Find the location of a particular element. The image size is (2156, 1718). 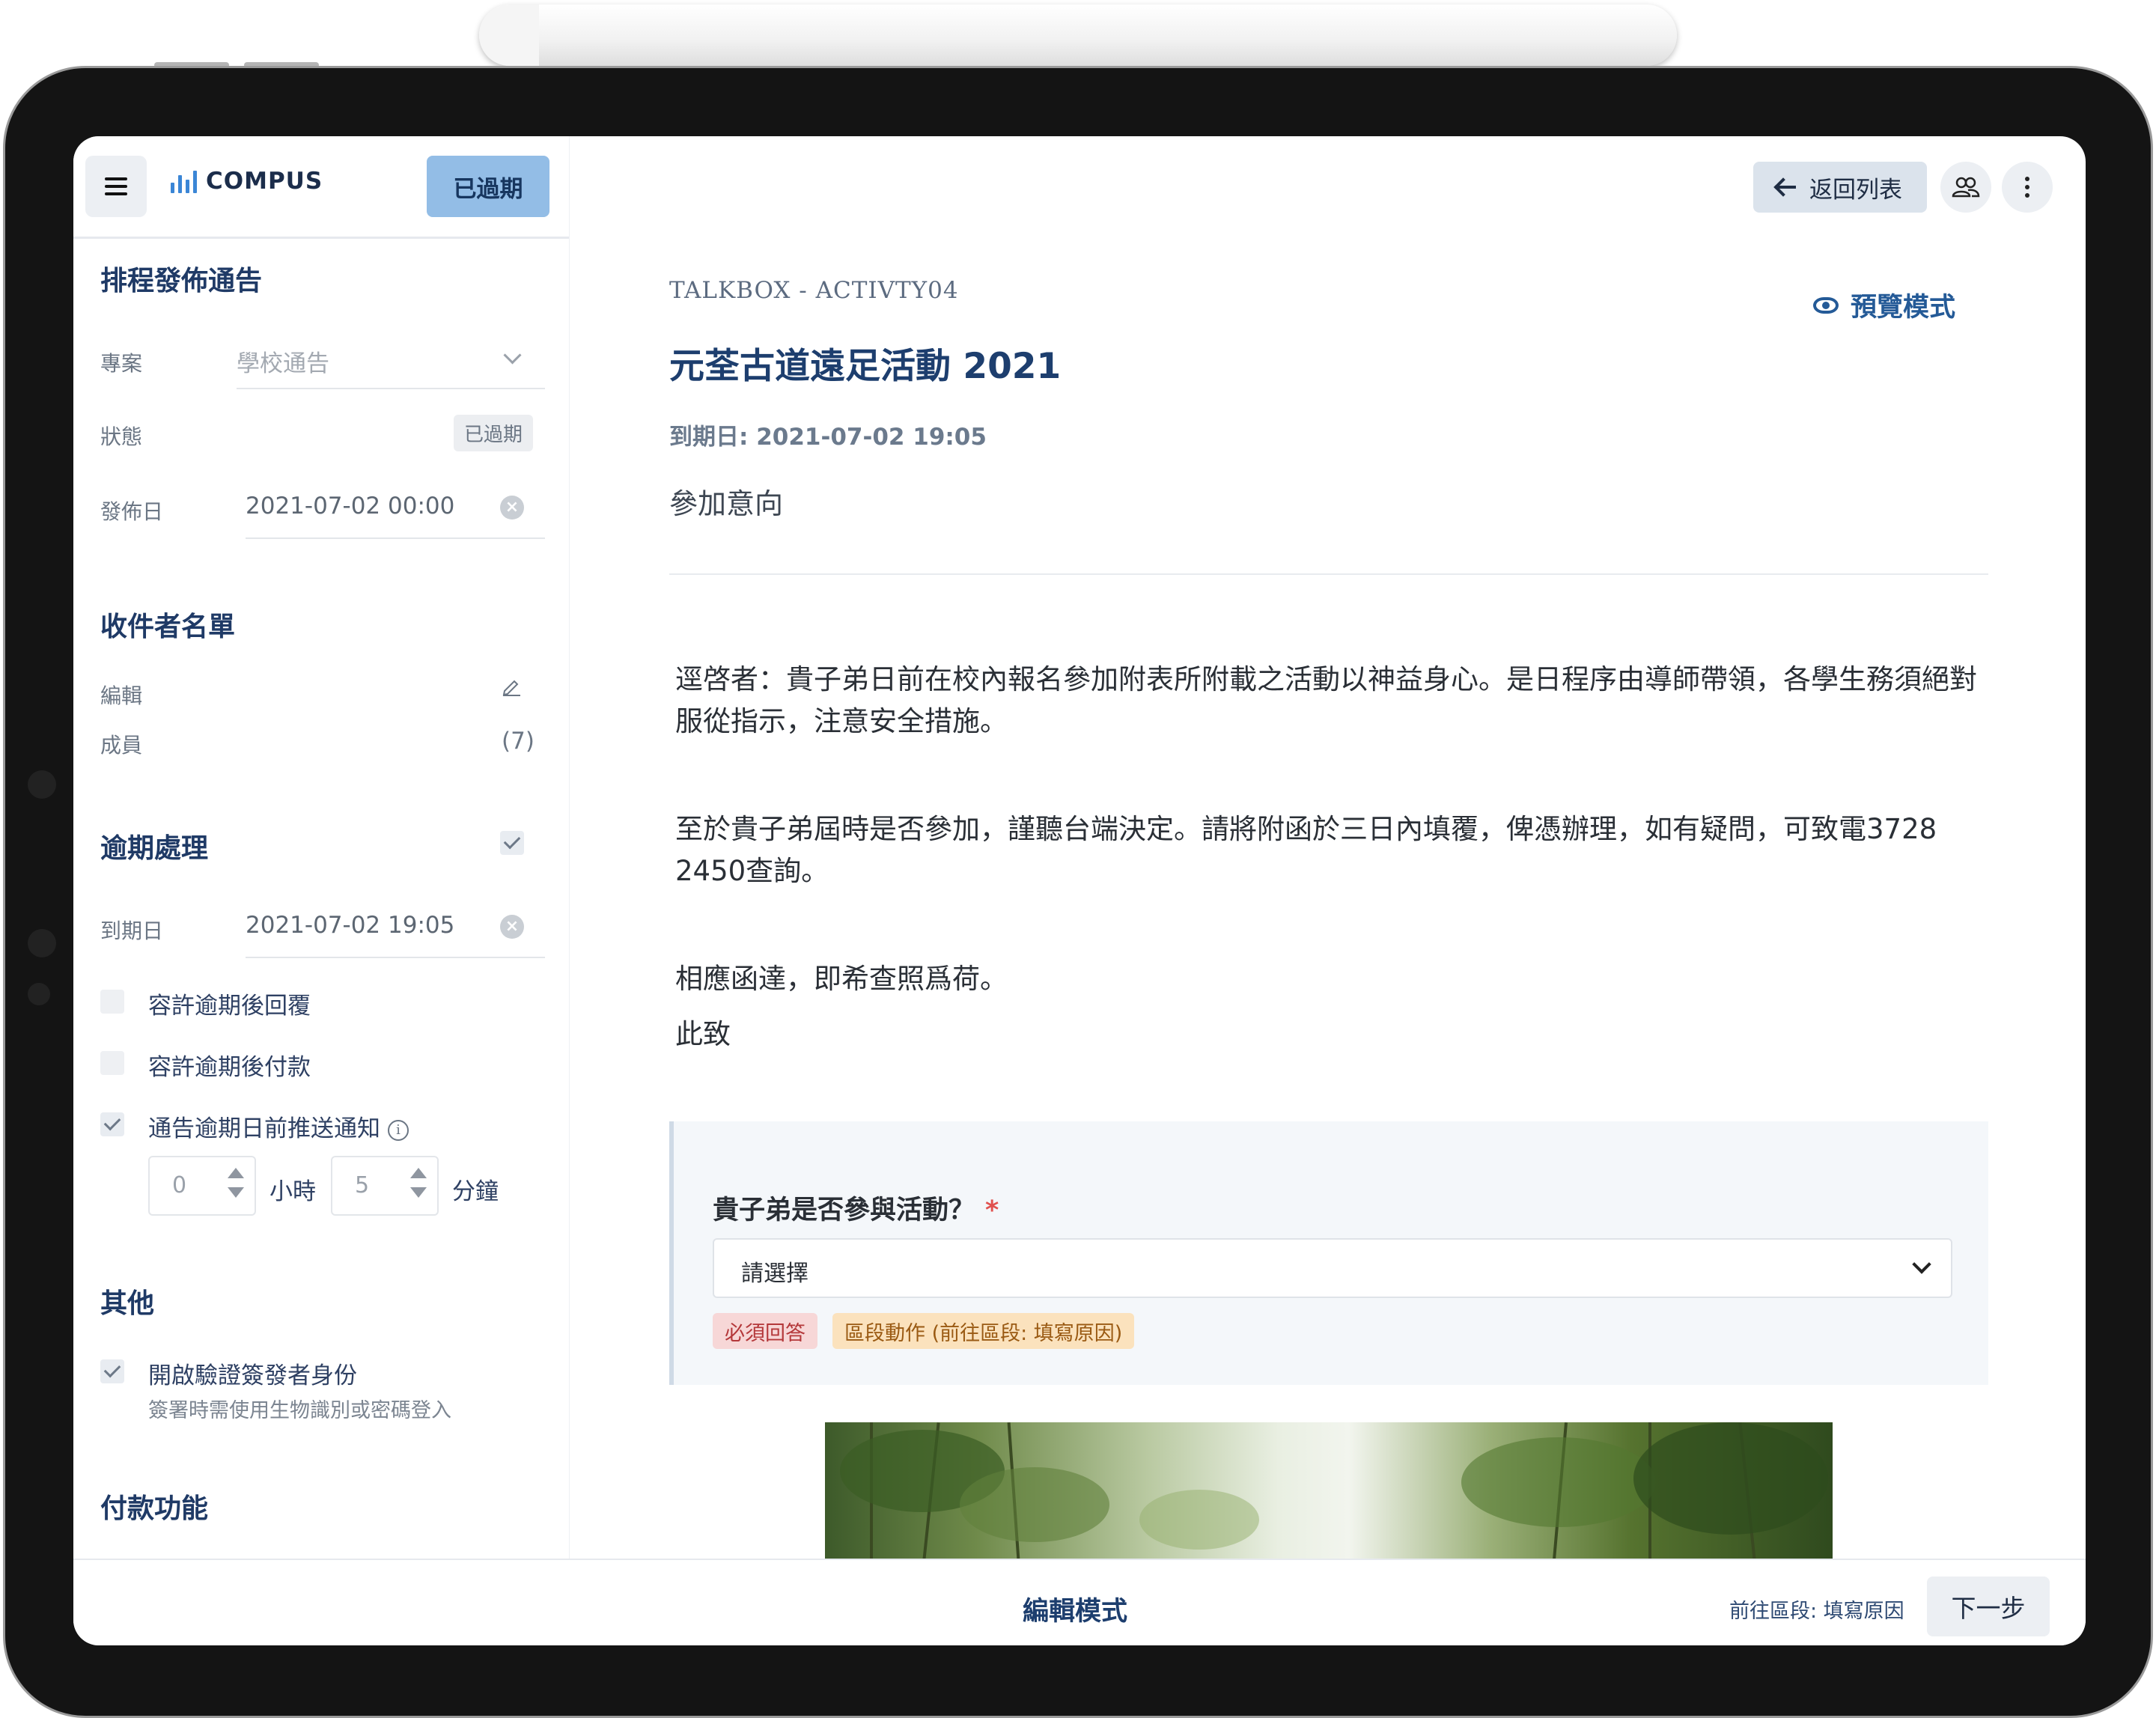

section-subtitle: 參加意向 is located at coordinates (726, 503).